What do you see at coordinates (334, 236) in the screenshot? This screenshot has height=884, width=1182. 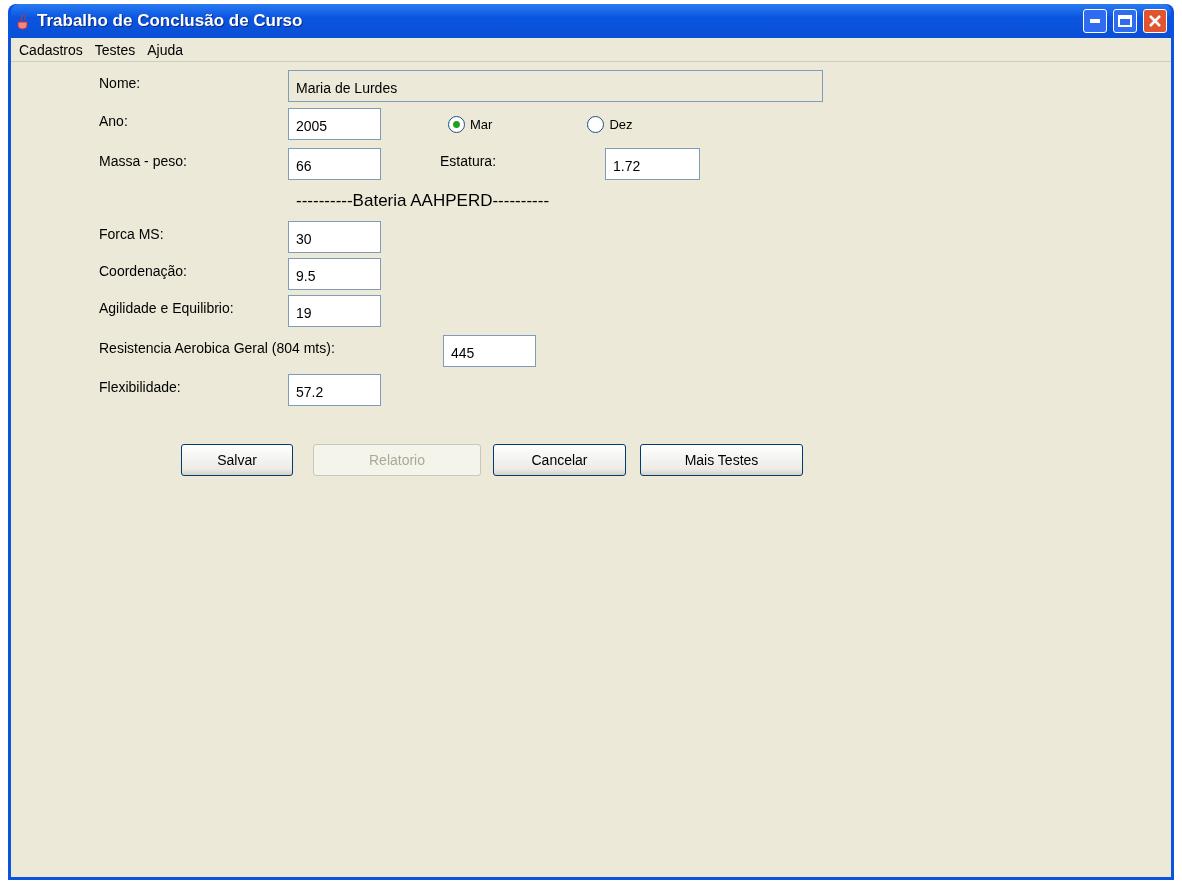 I see `test-field: 30` at bounding box center [334, 236].